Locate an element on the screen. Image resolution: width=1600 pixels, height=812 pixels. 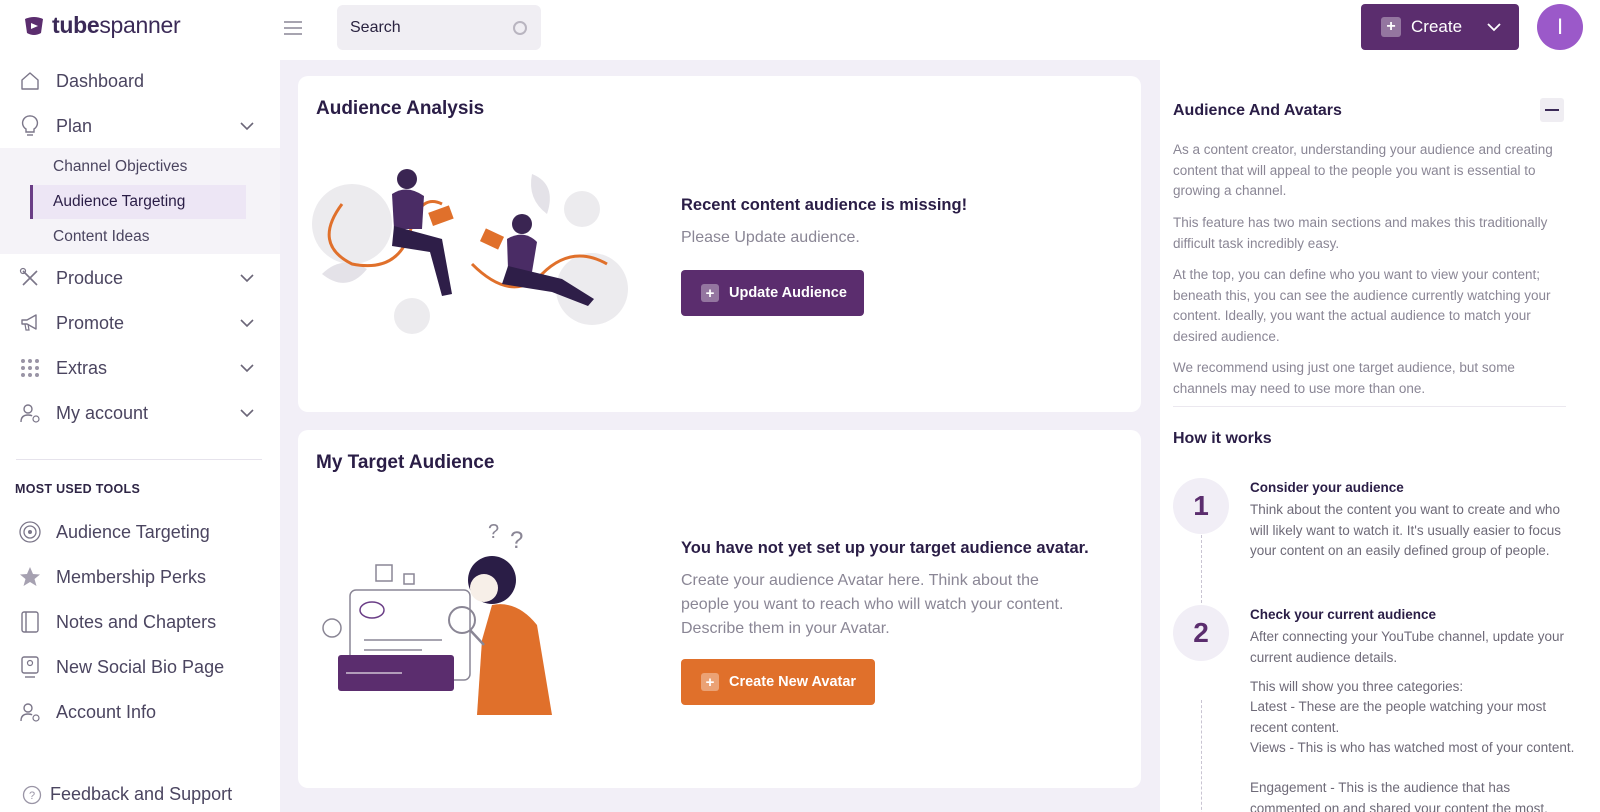
tool-membership-perks: Membership Perks is located at coordinates (140, 577).